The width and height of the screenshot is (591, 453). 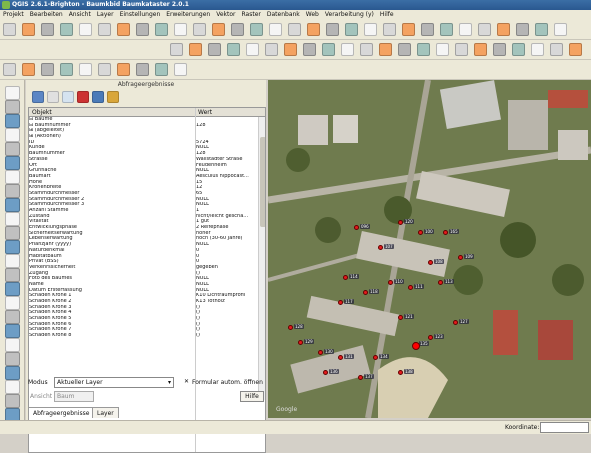 I want to click on digitize-tool-9-icon, so click(x=347, y=49).